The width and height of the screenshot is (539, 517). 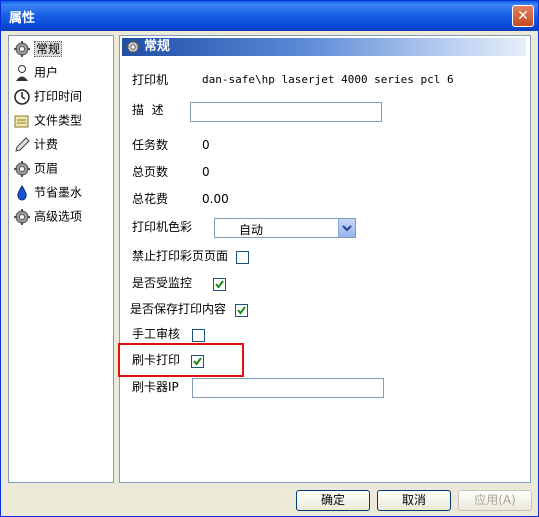 I want to click on sidebar-item-label: 高级选项, so click(x=58, y=216).